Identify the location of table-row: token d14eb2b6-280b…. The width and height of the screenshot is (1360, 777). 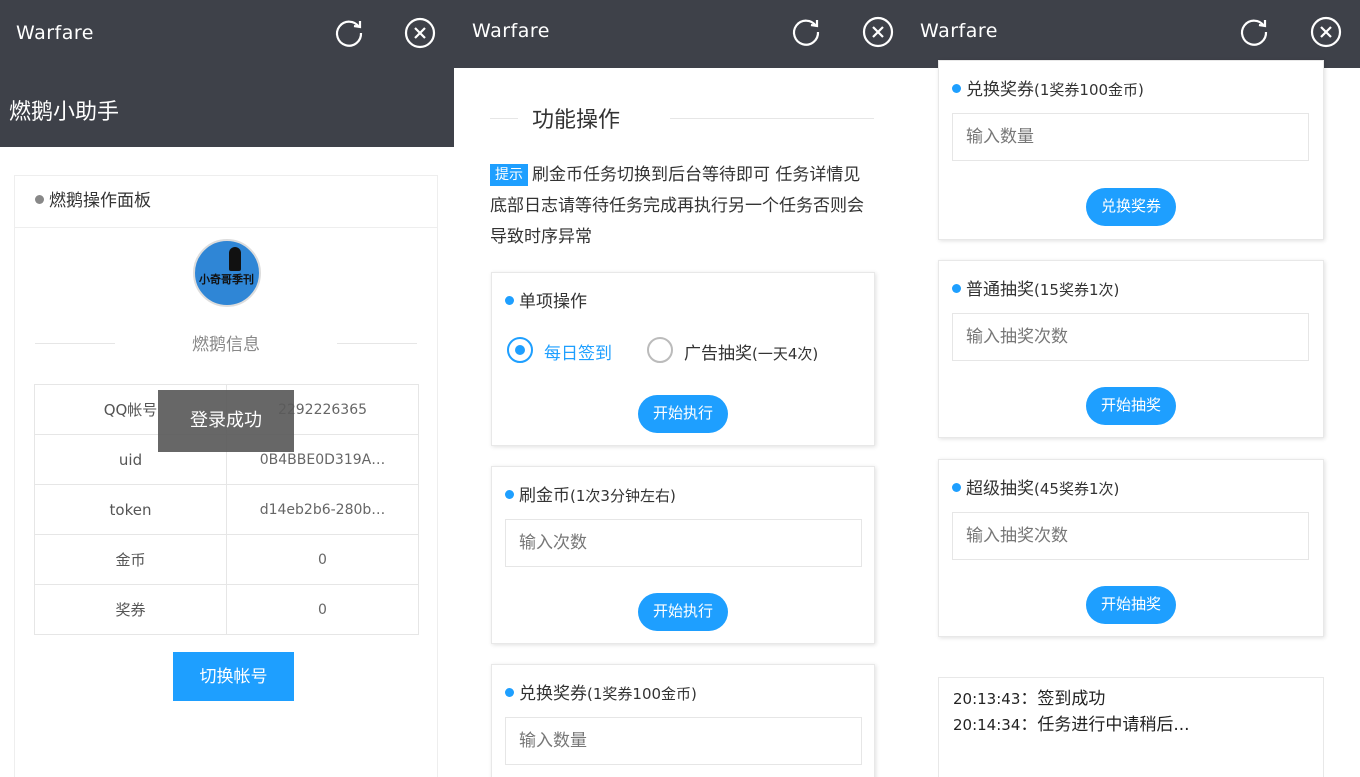
(226, 509).